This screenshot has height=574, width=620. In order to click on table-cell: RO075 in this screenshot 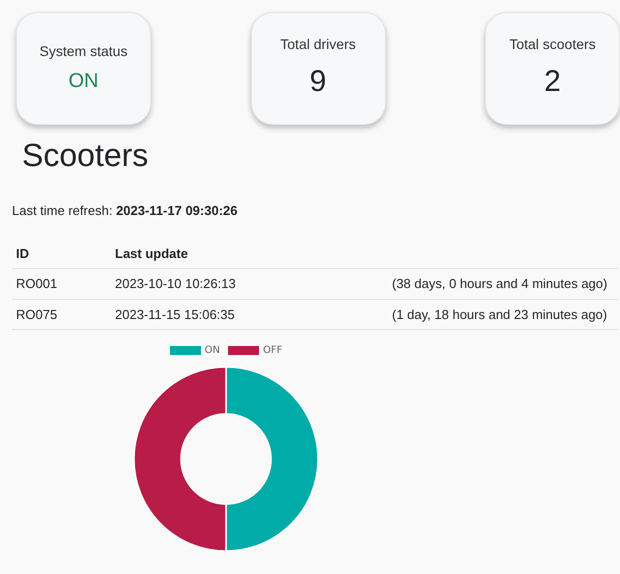, I will do `click(61, 314)`.